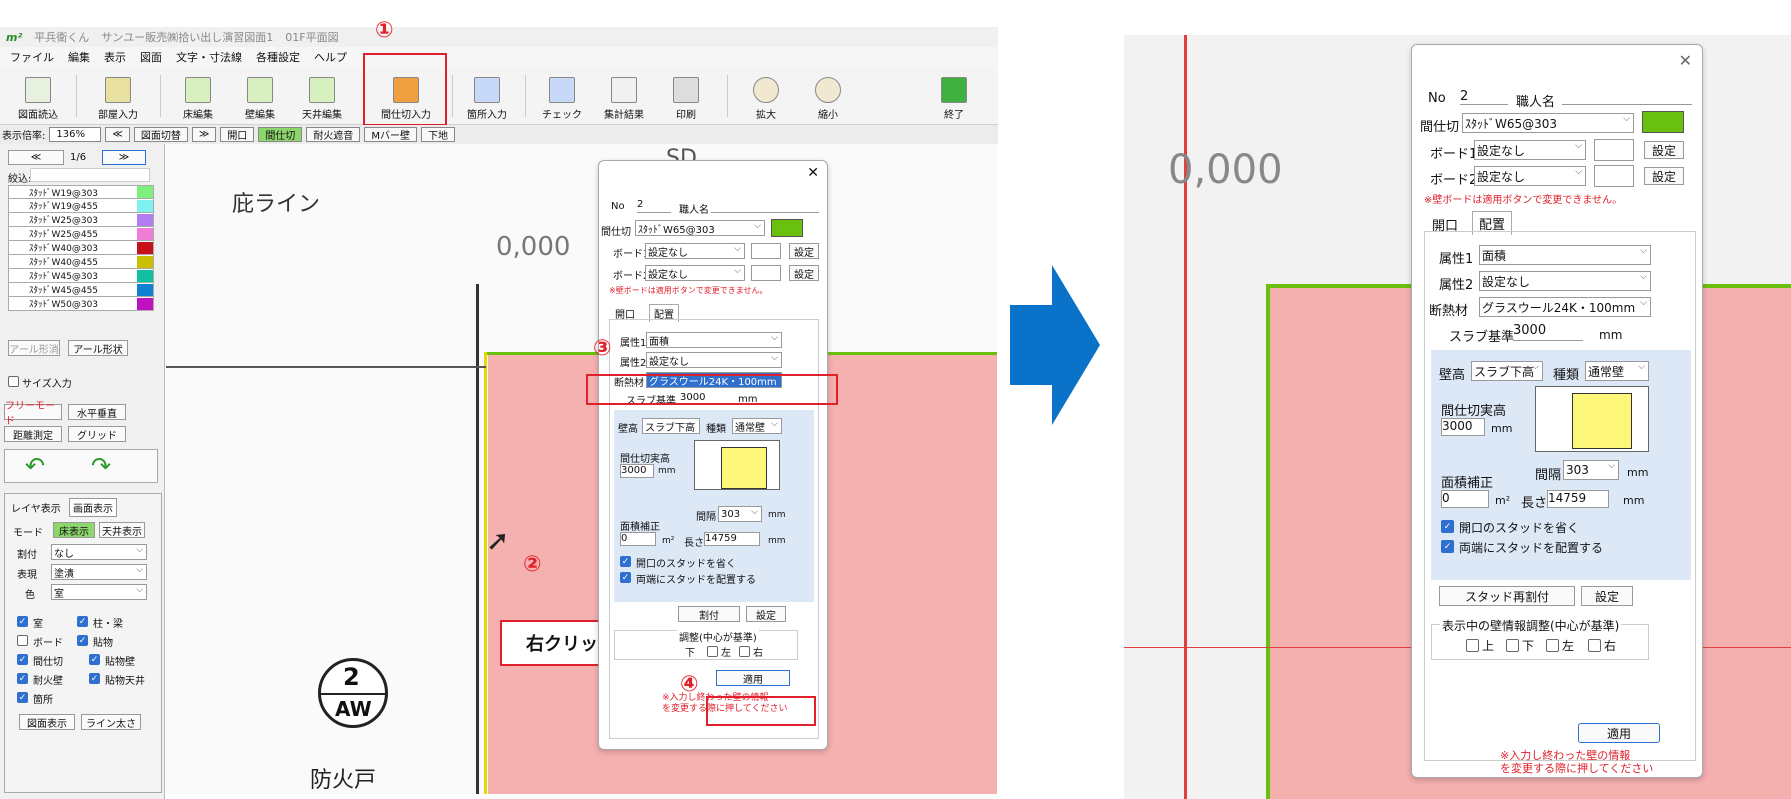 The image size is (1791, 799). Describe the element at coordinates (1578, 499) in the screenshot. I see `dialog-length-input: 14759` at that location.